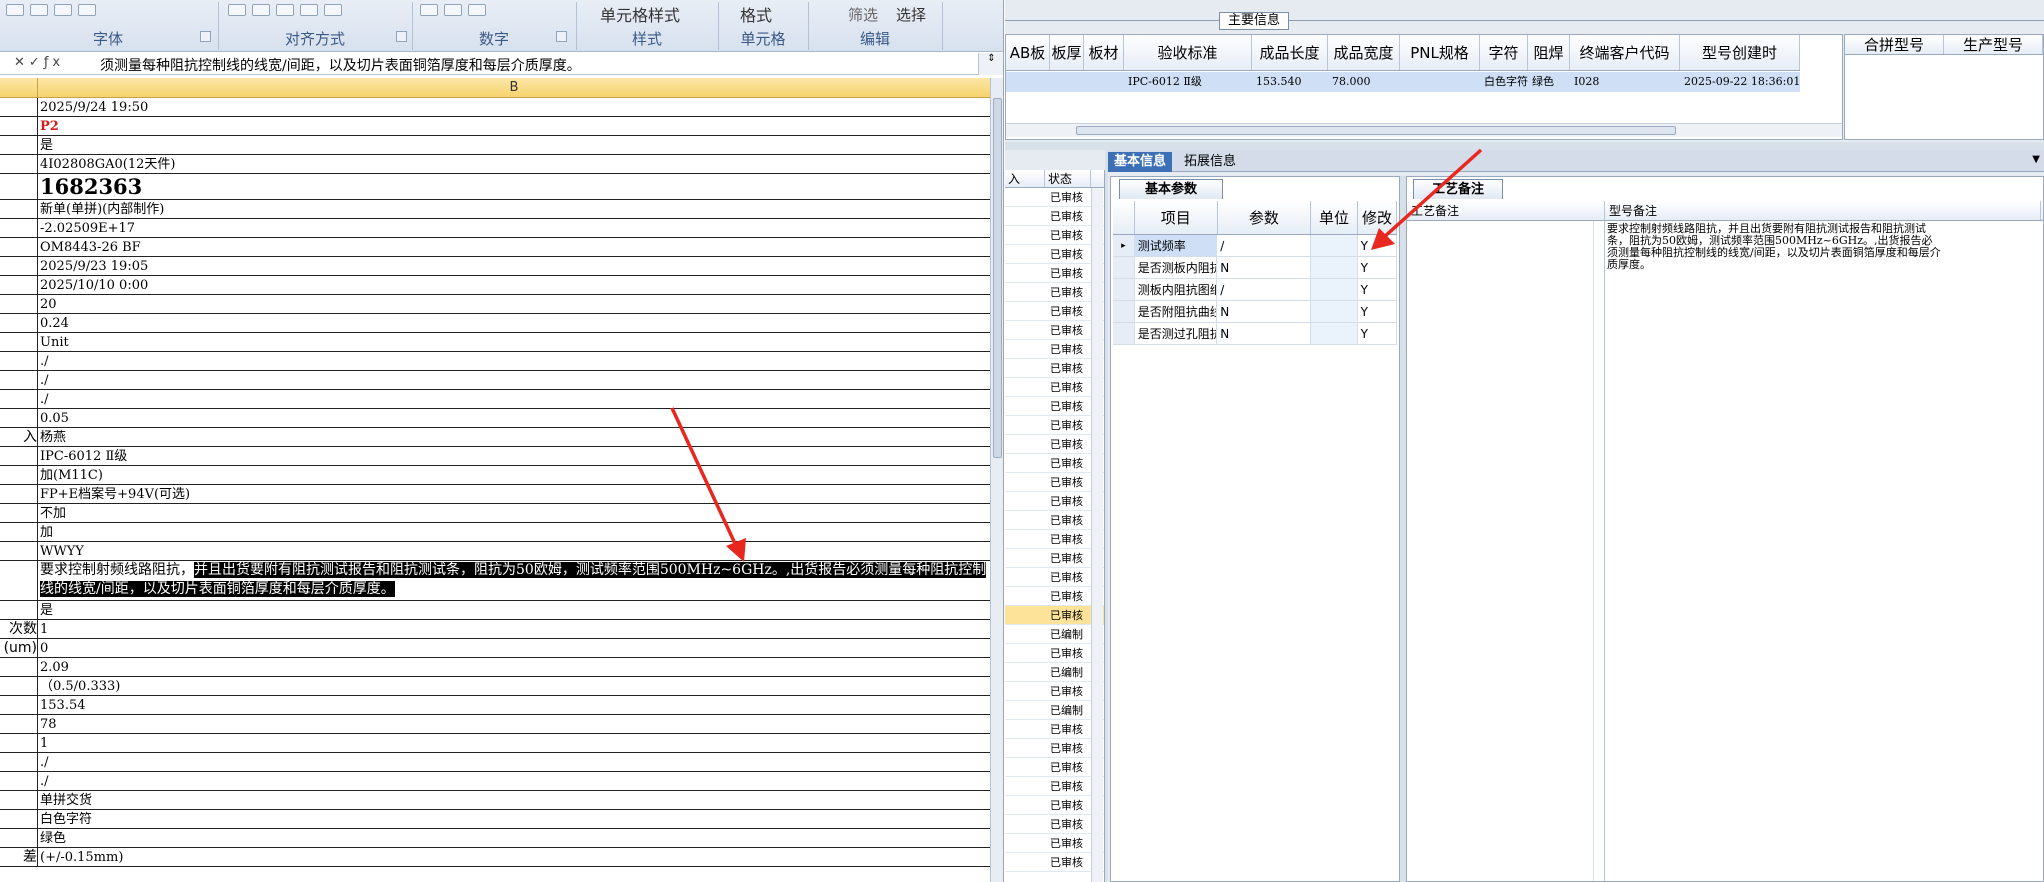 The image size is (2044, 882). What do you see at coordinates (990, 64) in the screenshot?
I see `formula-bar-expand-icon: ⇕` at bounding box center [990, 64].